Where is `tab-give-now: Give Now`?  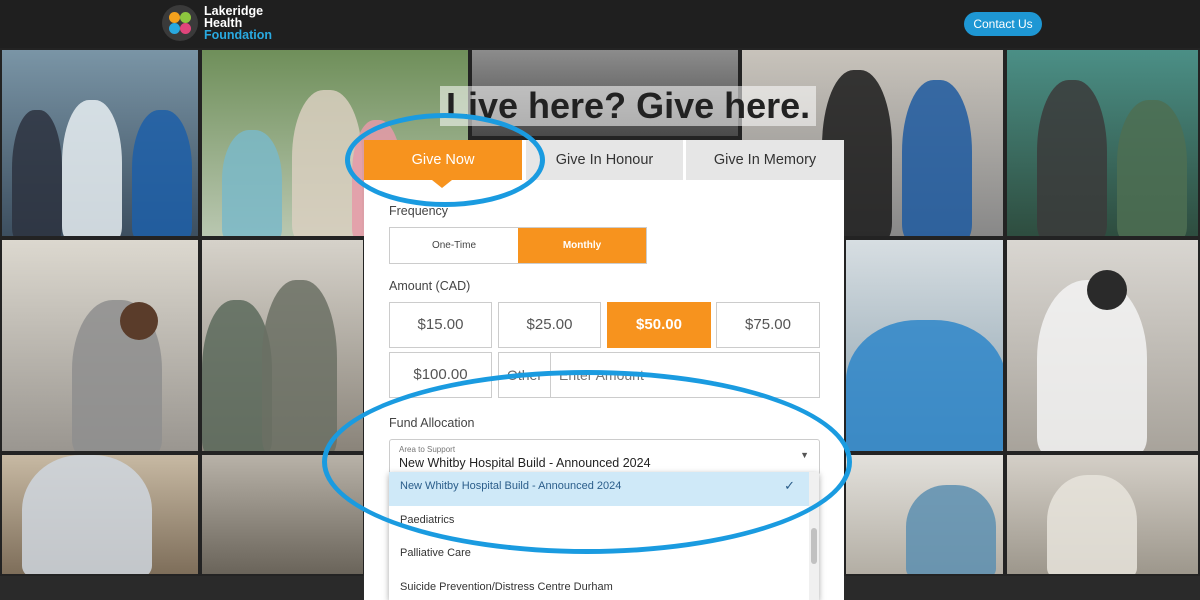 tab-give-now: Give Now is located at coordinates (443, 160).